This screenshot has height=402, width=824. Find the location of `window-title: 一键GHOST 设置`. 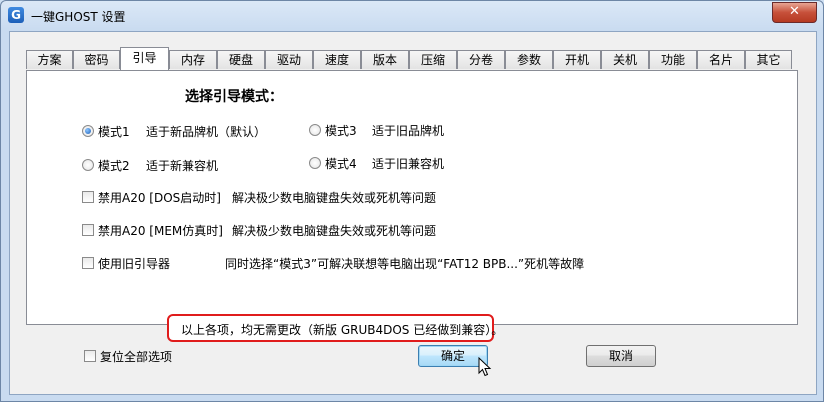

window-title: 一键GHOST 设置 is located at coordinates (78, 17).